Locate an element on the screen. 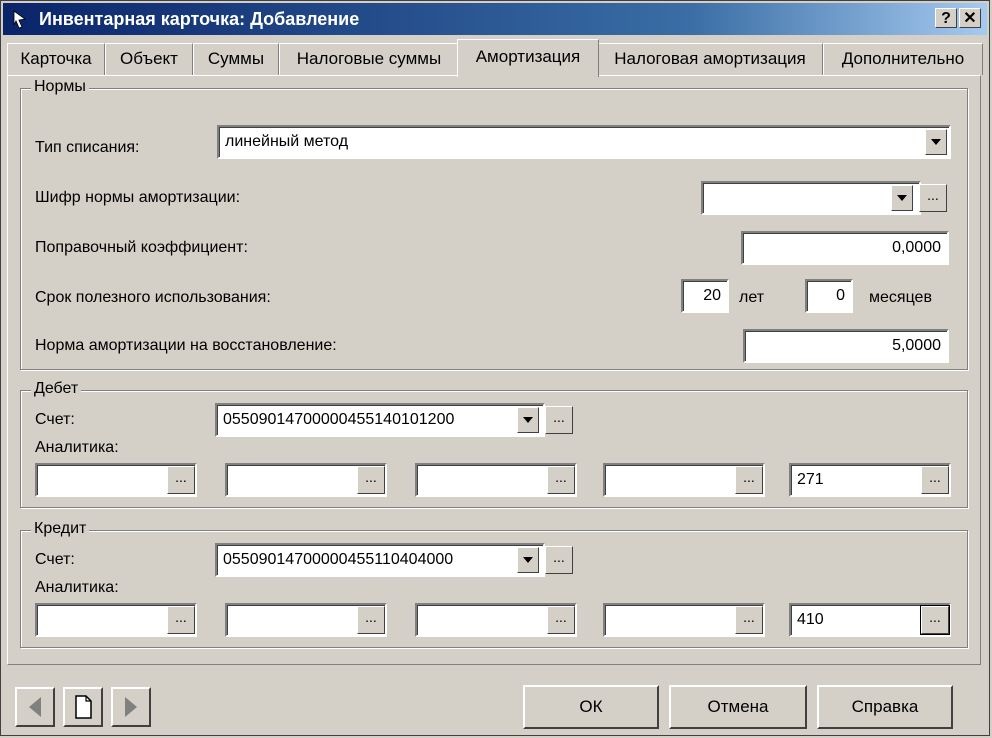  years-field: 20 is located at coordinates (705, 296).